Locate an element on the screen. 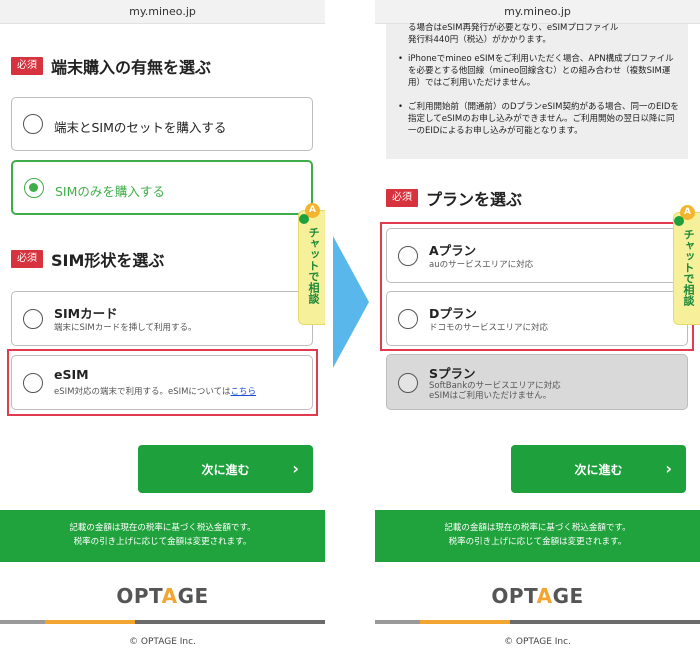 The image size is (700, 650). section-device-purchase: 必須 端末購入の有無を選ぶ is located at coordinates (111, 66).